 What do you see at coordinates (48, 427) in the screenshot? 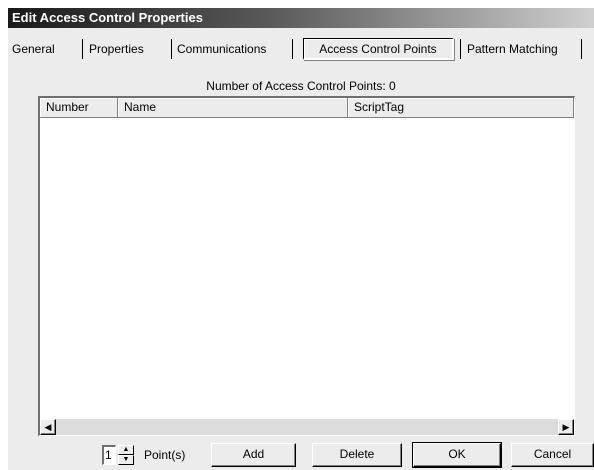
I see `scroll-left-arrow-icon: ◀` at bounding box center [48, 427].